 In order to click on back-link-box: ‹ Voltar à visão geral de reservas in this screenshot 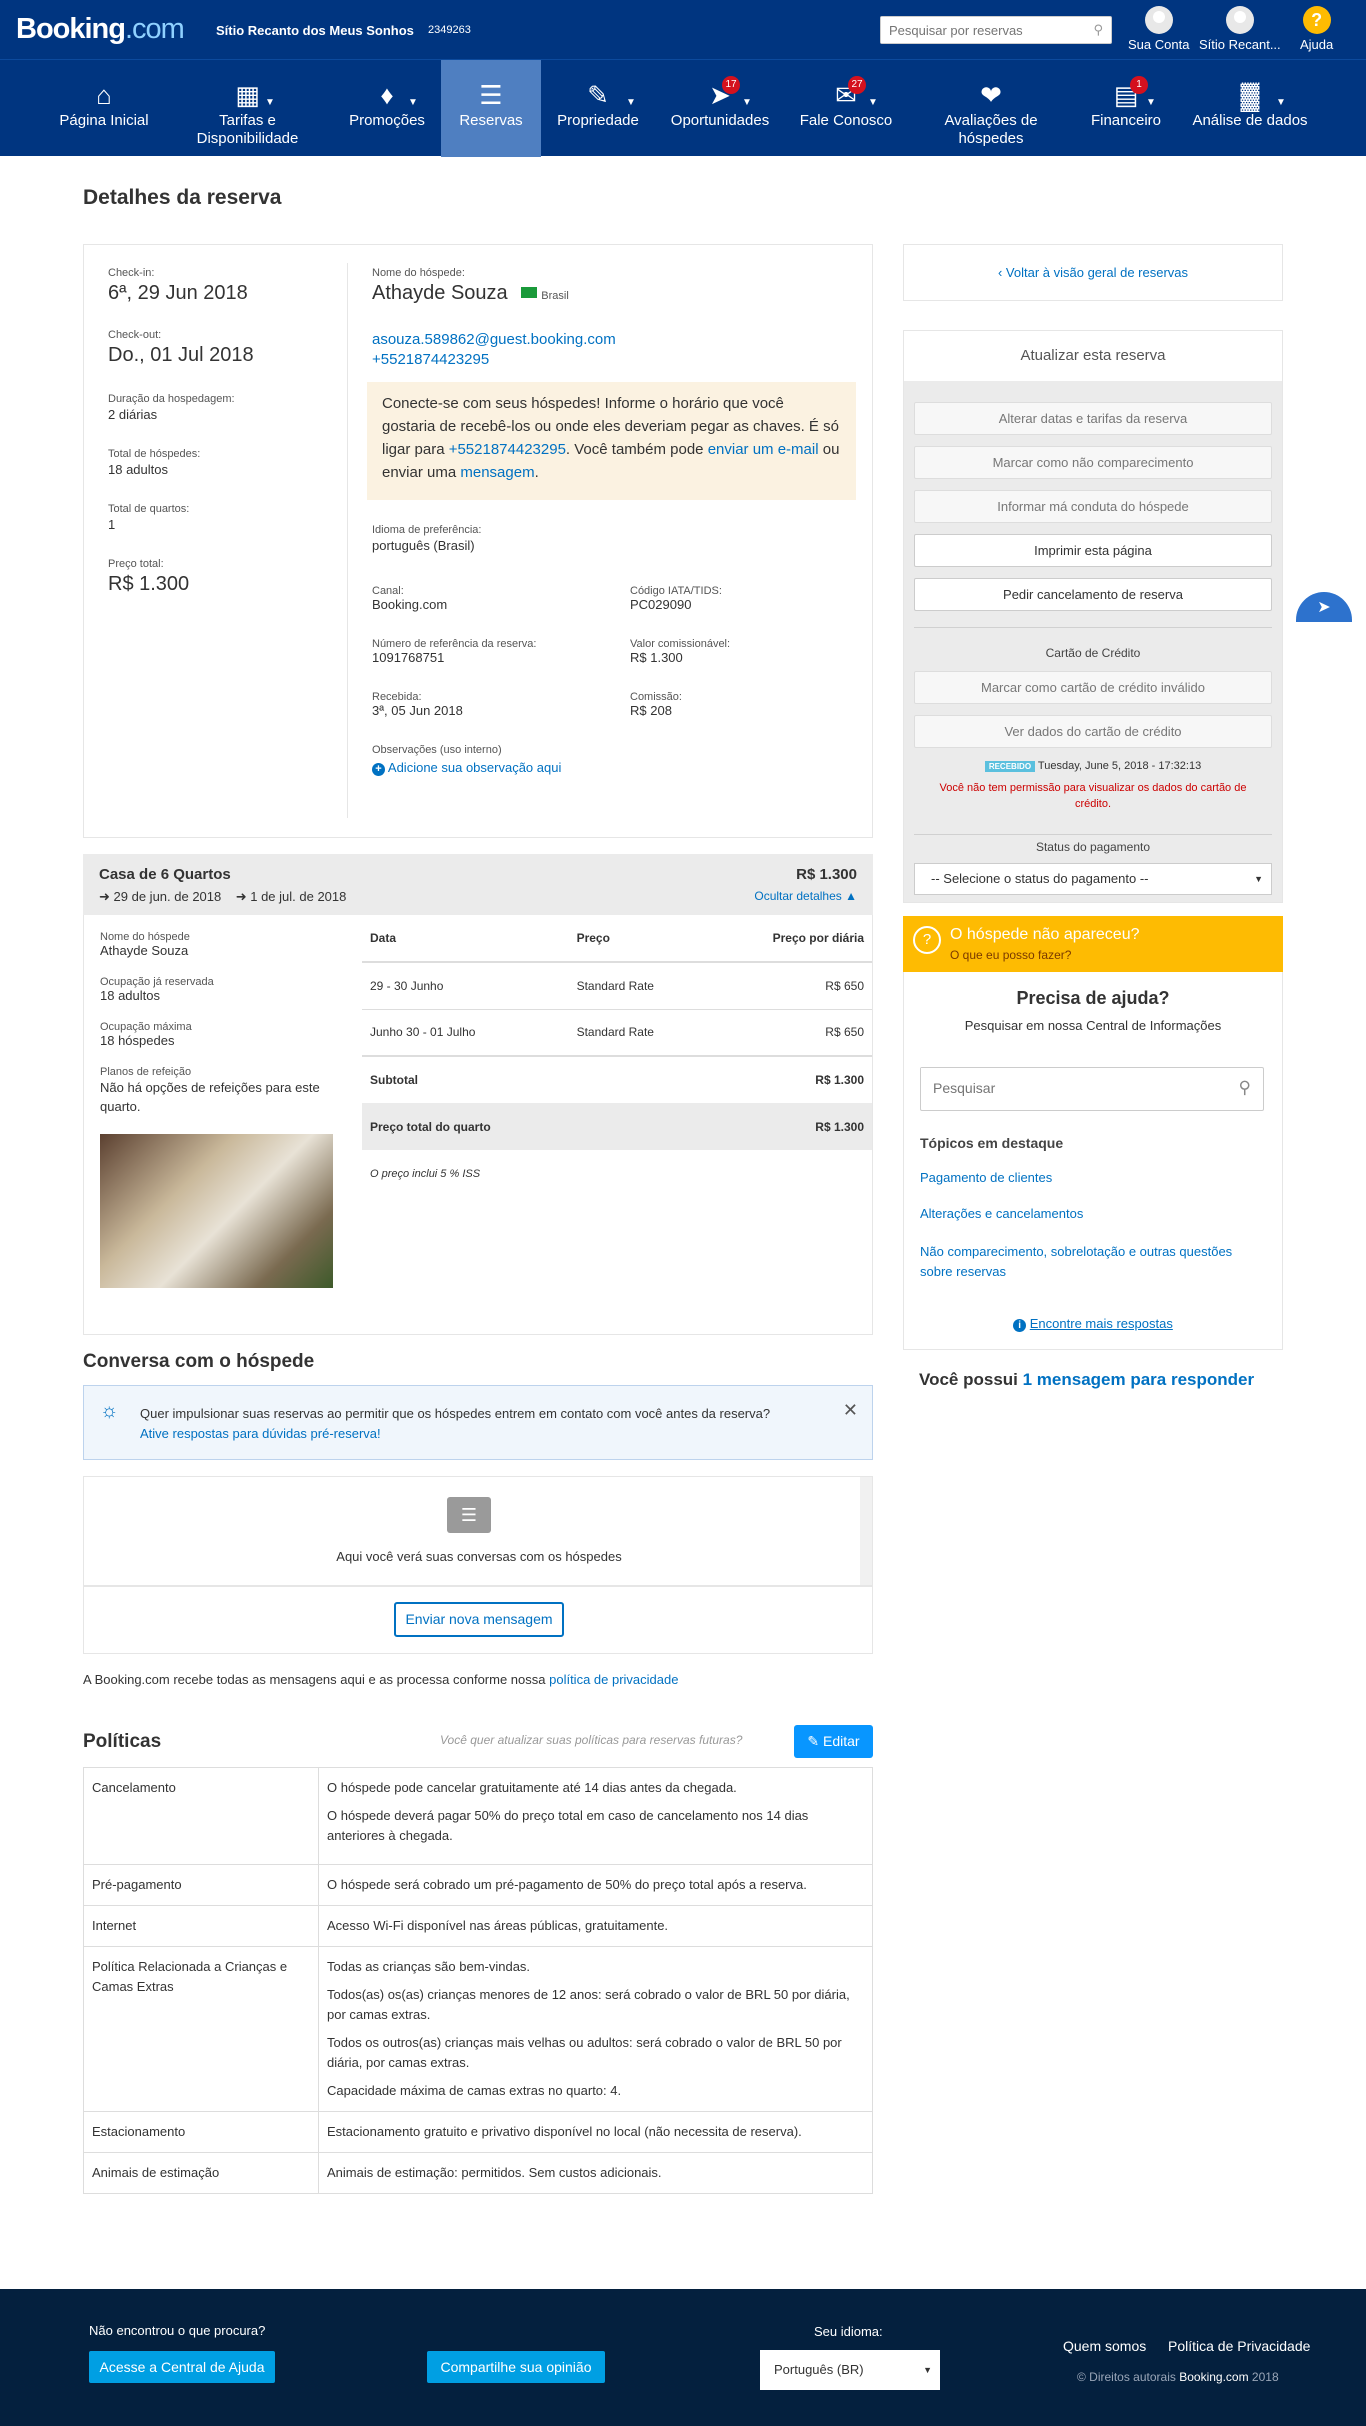, I will do `click(1093, 272)`.